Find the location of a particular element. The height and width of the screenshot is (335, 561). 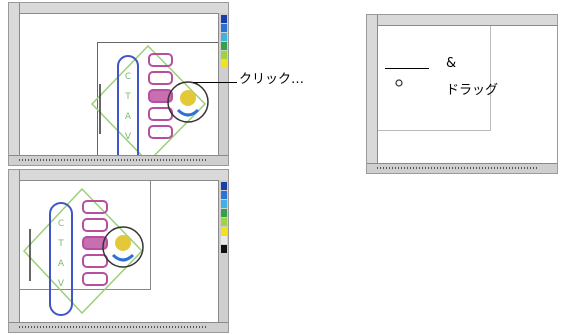

ampersand-label: & is located at coordinates (451, 63).